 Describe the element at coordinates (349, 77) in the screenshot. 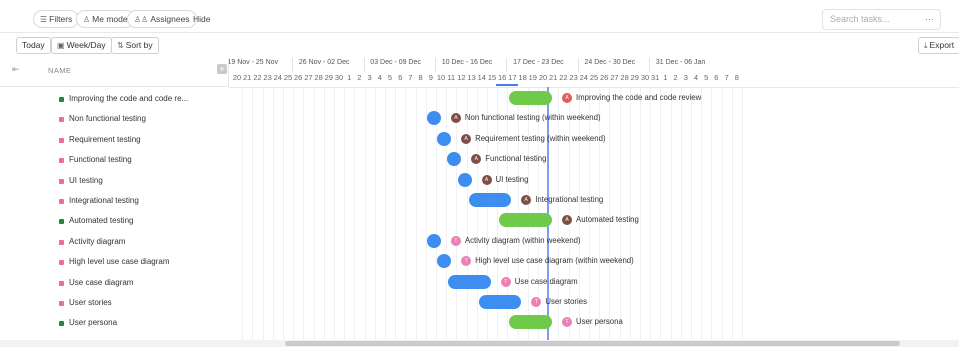

I see `day-label: 1` at that location.